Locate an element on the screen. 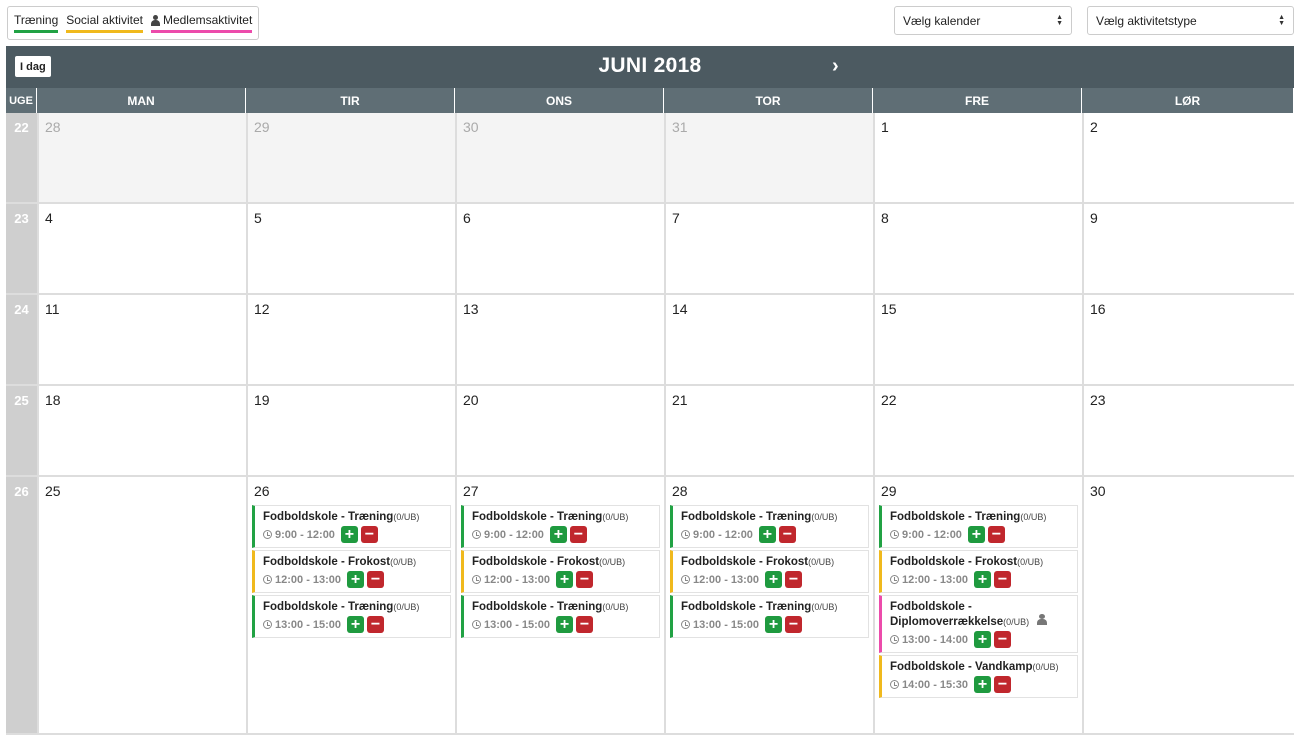 The image size is (1294, 739). day-number: 30 is located at coordinates (471, 127).